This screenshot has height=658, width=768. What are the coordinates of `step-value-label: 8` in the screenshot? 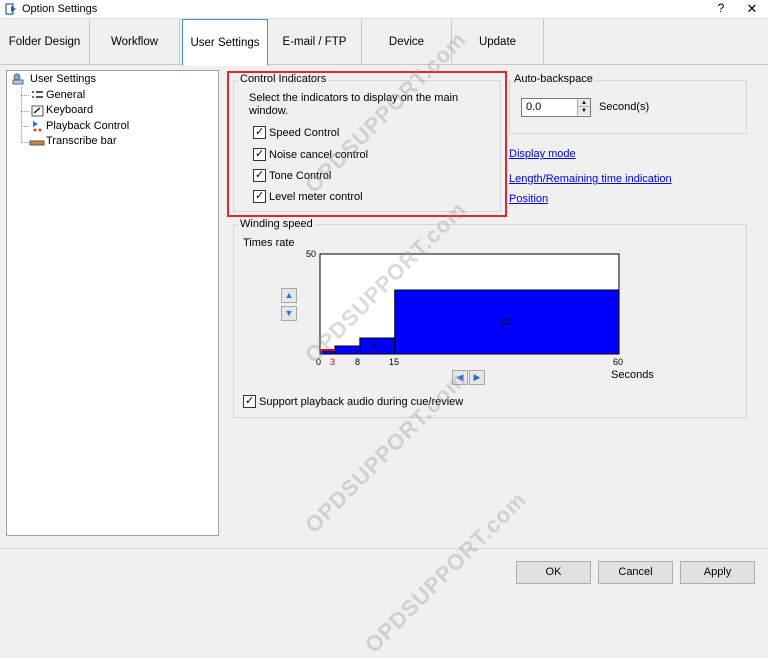 It's located at (375, 346).